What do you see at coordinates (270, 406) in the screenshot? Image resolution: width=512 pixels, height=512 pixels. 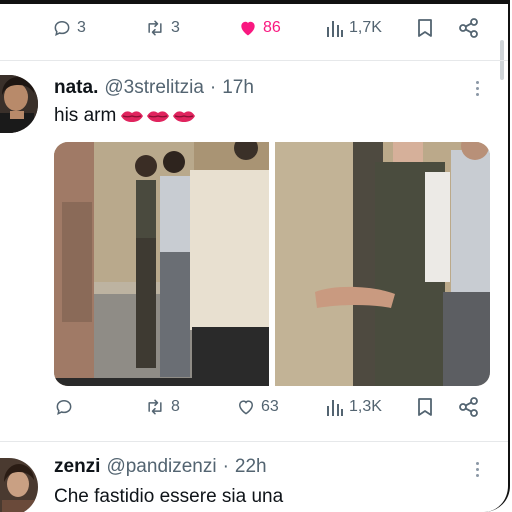 I see `like-count: 63` at bounding box center [270, 406].